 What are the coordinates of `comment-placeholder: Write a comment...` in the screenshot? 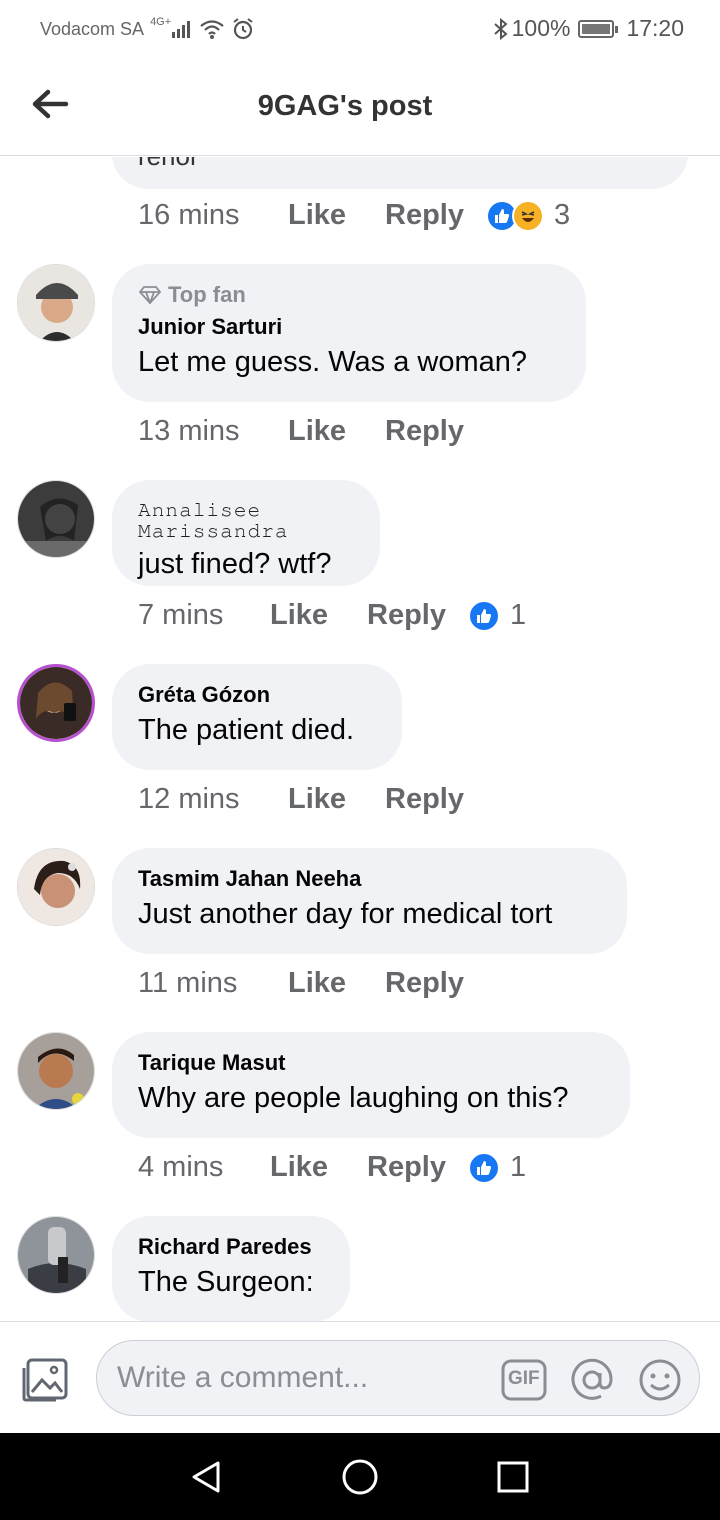 It's located at (243, 1377).